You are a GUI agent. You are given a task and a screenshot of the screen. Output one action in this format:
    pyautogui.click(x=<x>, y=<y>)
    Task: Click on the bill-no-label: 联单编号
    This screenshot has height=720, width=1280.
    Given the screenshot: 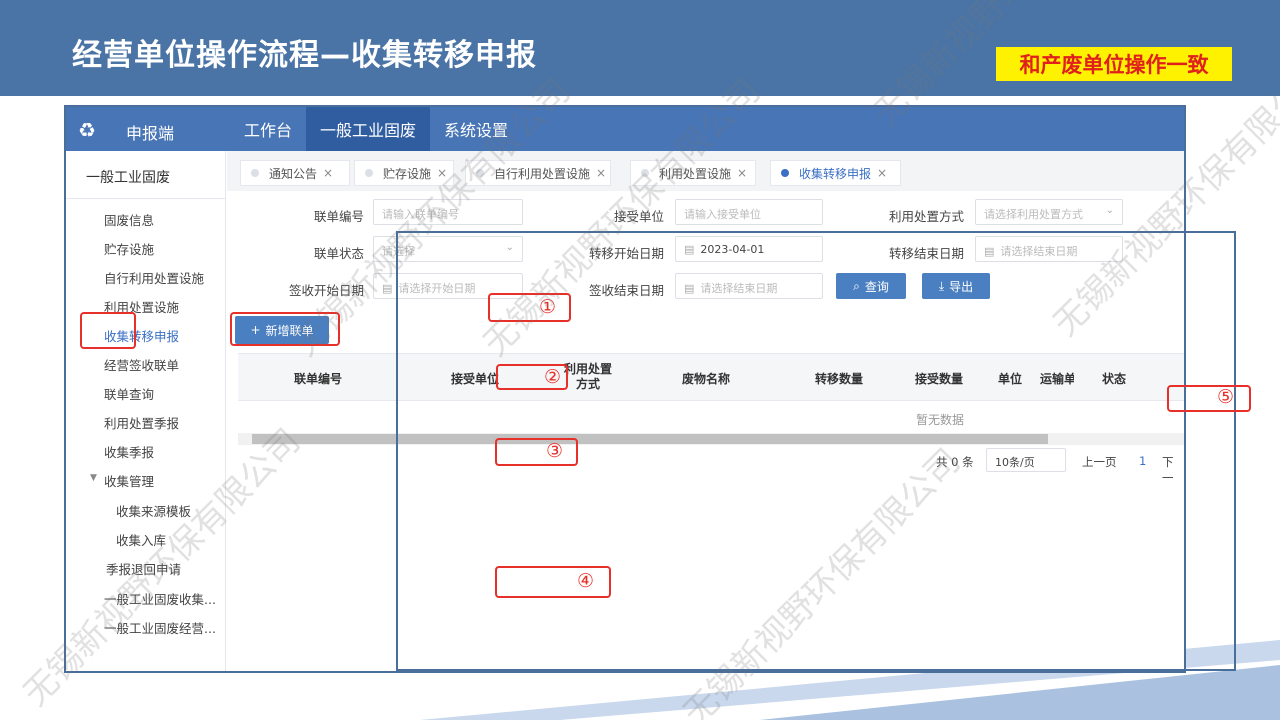 What is the action you would take?
    pyautogui.click(x=338, y=216)
    